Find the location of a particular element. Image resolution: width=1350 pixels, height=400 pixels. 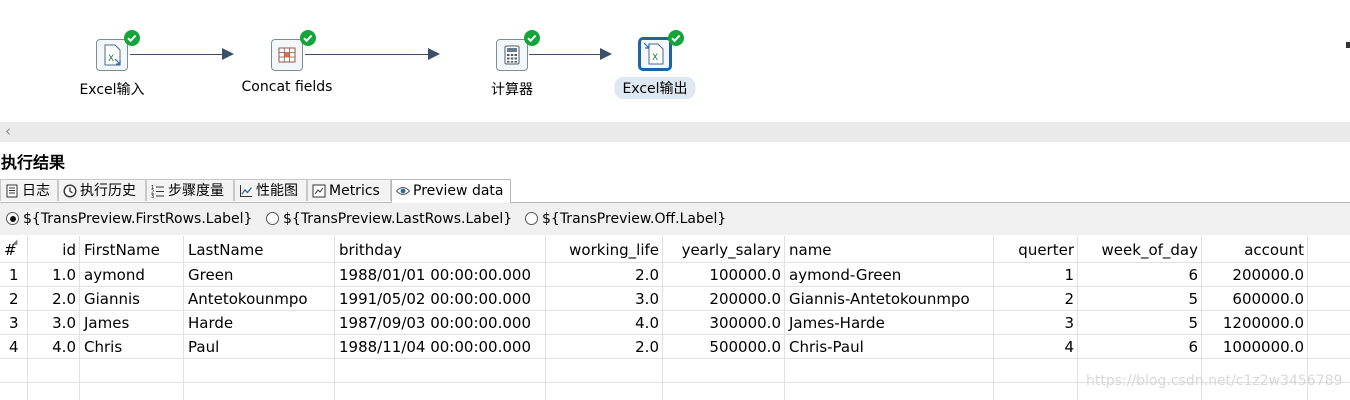

table-cell: 600000.0 is located at coordinates (1255, 299).